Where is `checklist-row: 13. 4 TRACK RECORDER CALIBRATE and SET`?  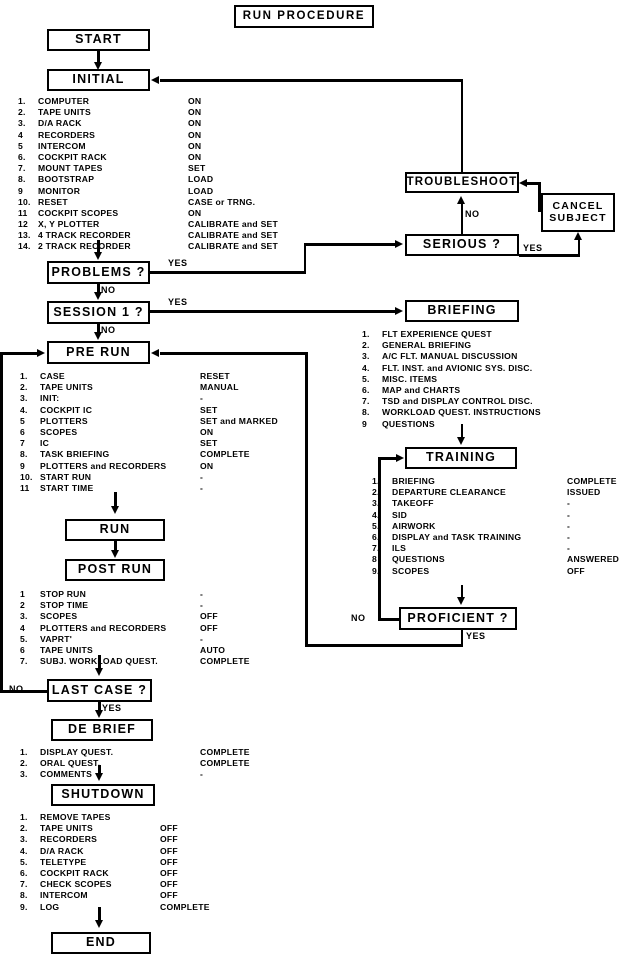
checklist-row: 13. 4 TRACK RECORDER CALIBRATE and SET is located at coordinates (148, 235).